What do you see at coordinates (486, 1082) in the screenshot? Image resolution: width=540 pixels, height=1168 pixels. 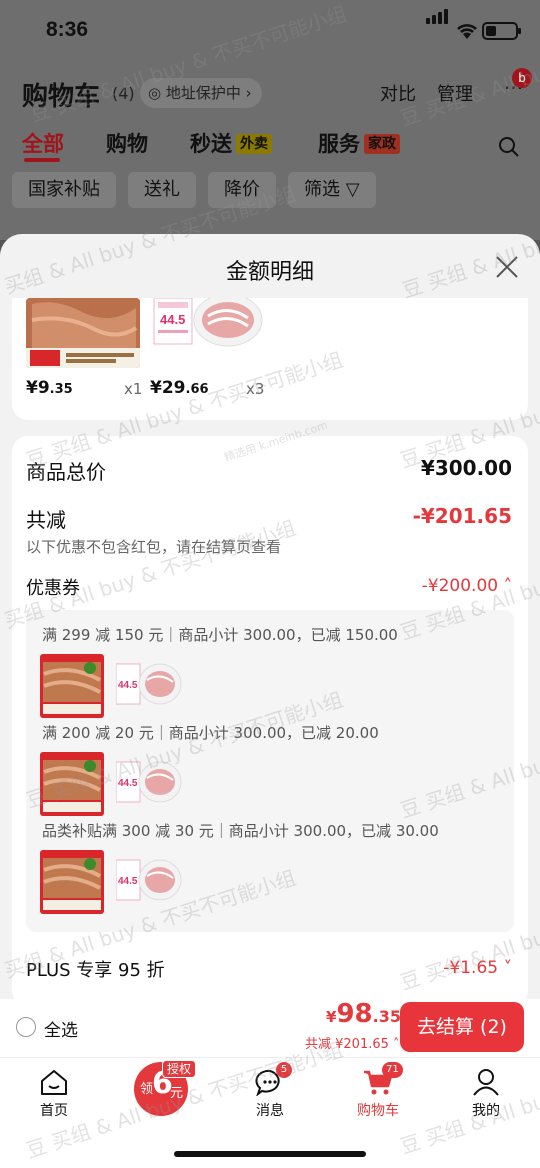 I see `user-icon` at bounding box center [486, 1082].